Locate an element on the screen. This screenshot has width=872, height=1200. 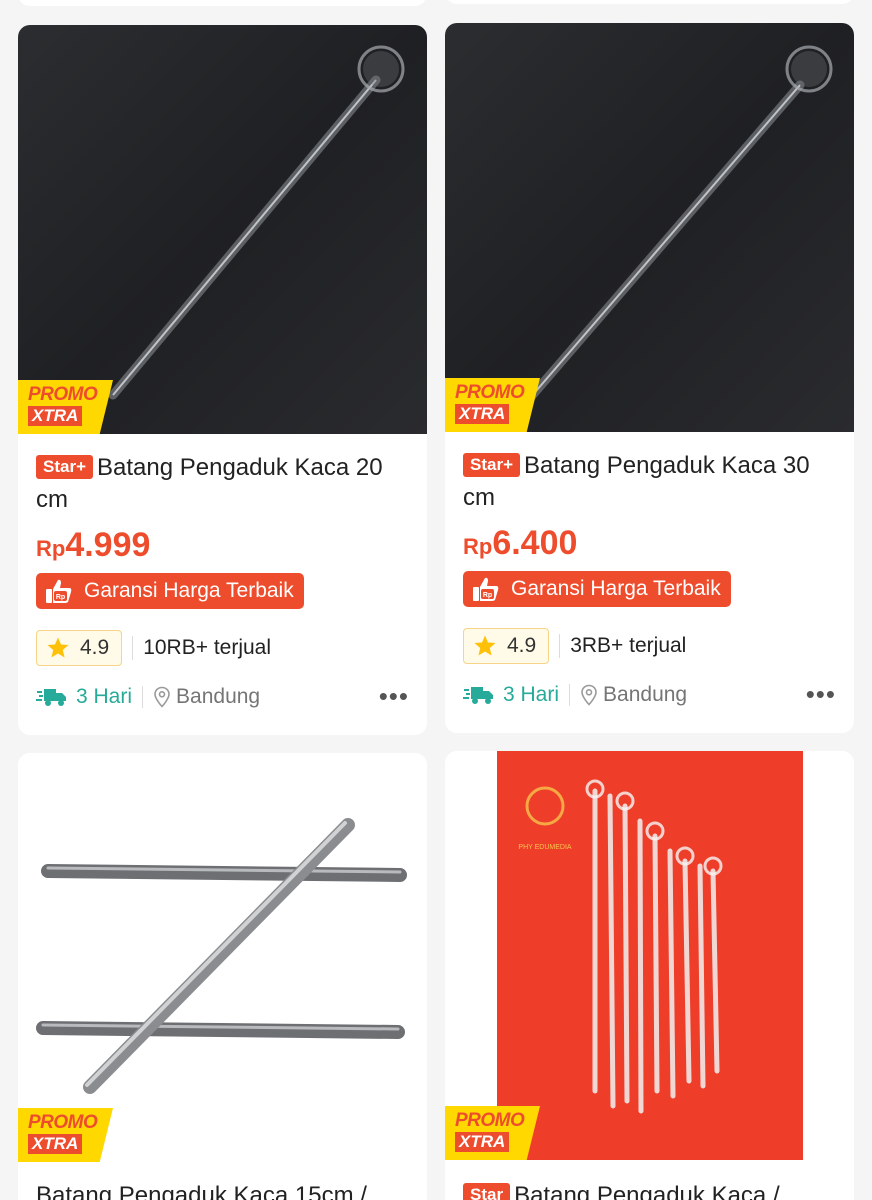
product-title: Star+ Batang Pengaduk Kaca 20 cm is located at coordinates (224, 484).